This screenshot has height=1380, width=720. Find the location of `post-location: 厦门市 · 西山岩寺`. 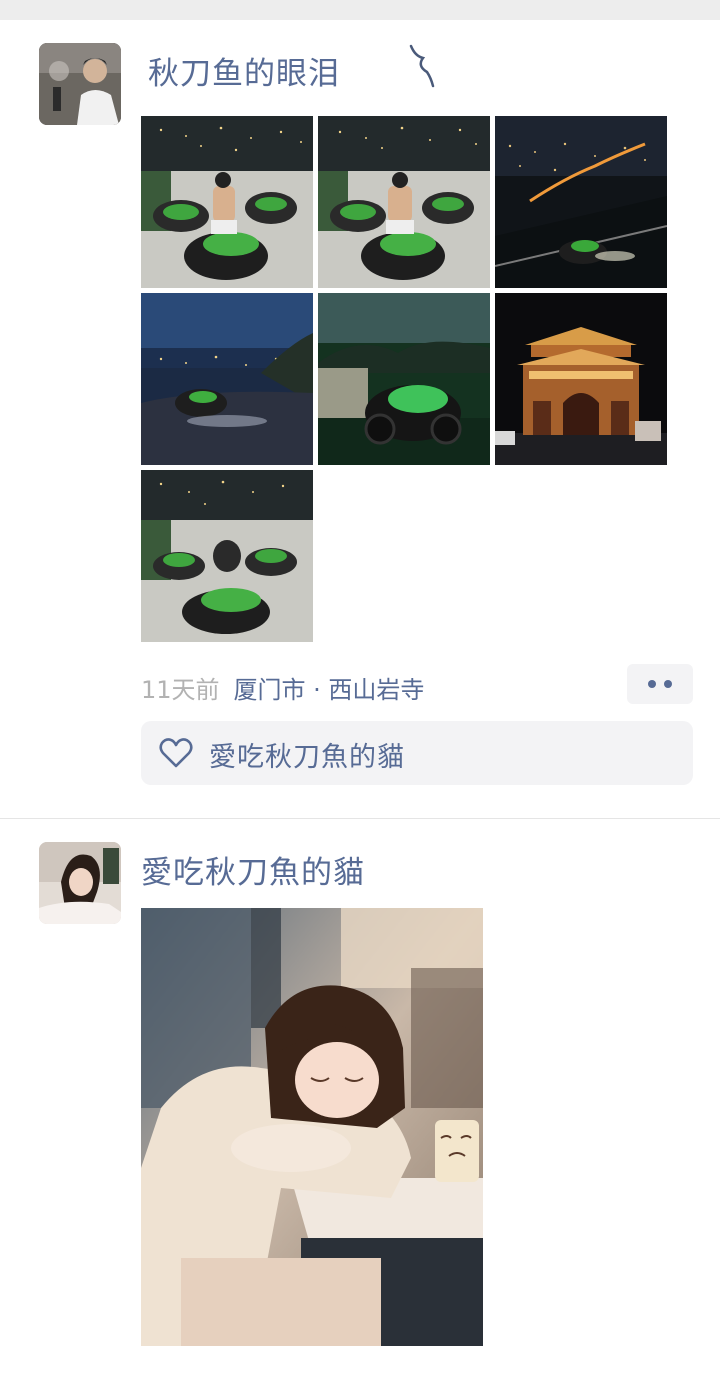

post-location: 厦门市 · 西山岩寺 is located at coordinates (329, 690).